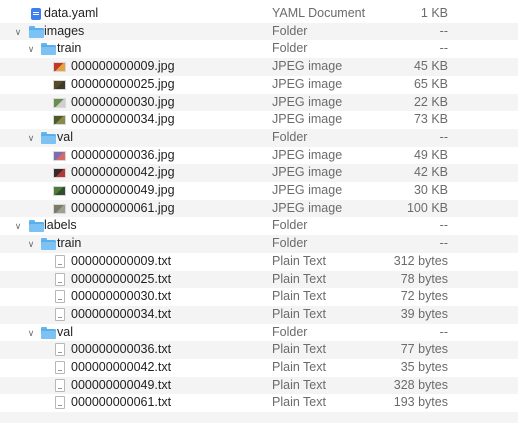  What do you see at coordinates (64, 30) in the screenshot?
I see `file-name: images` at bounding box center [64, 30].